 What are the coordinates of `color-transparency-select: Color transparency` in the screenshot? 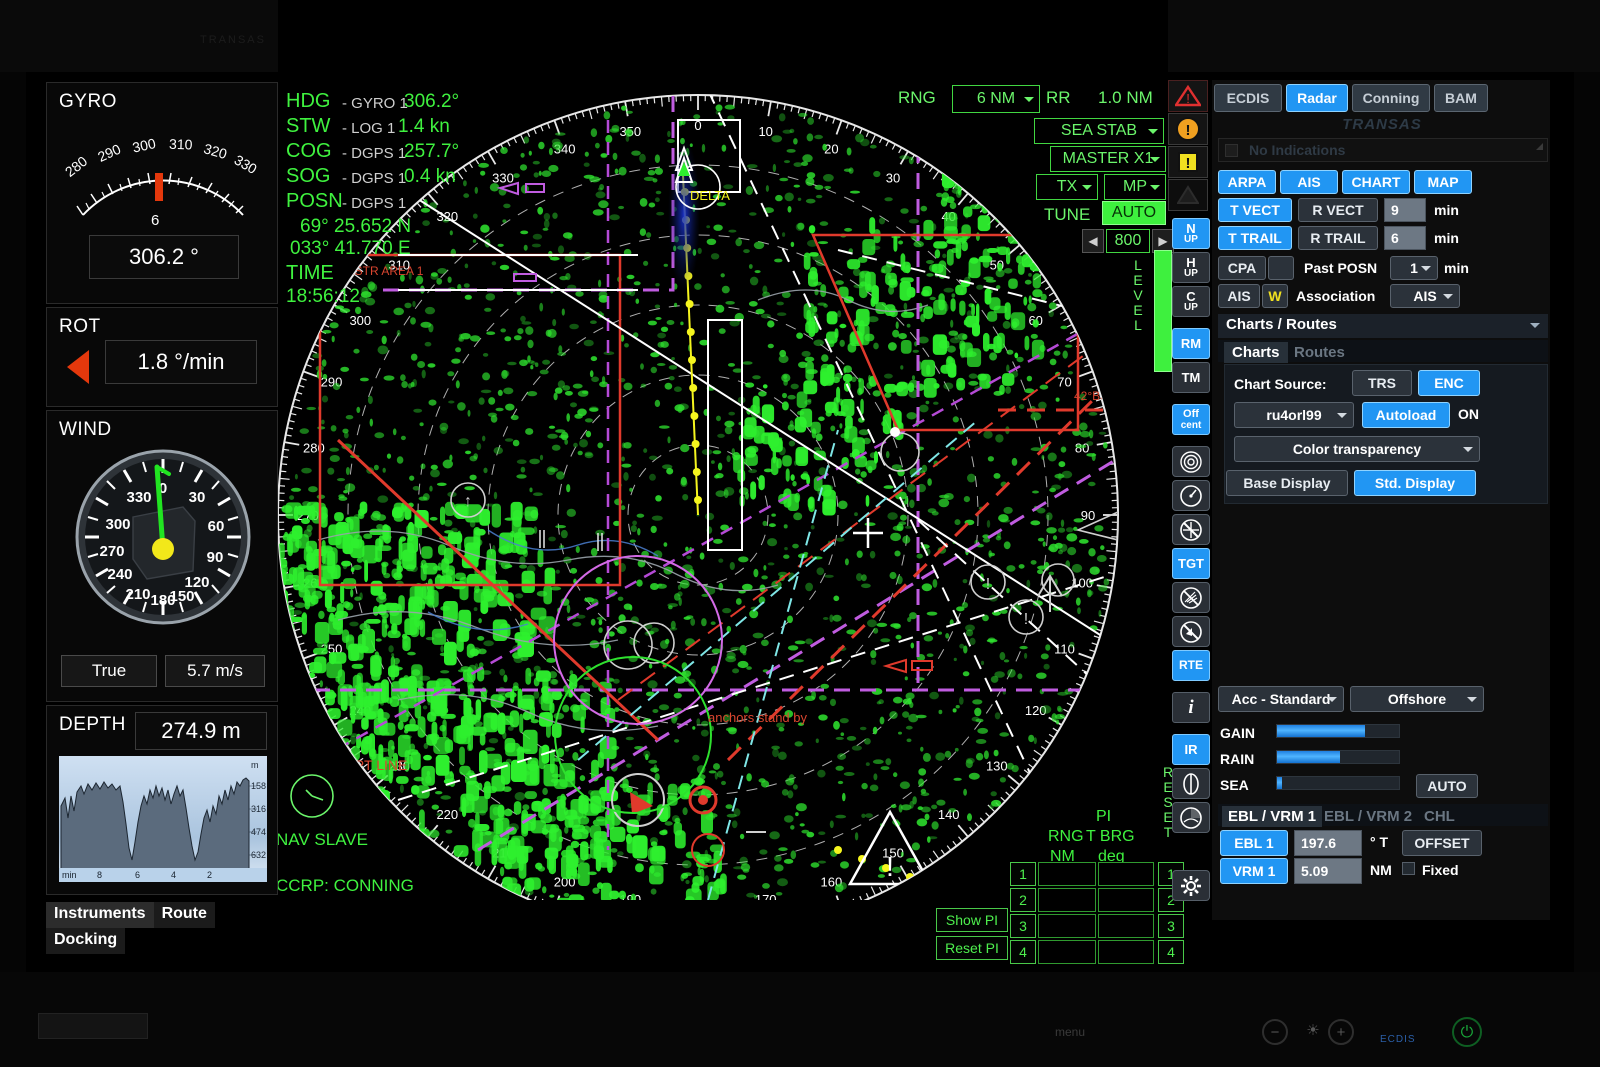 It's located at (1357, 449).